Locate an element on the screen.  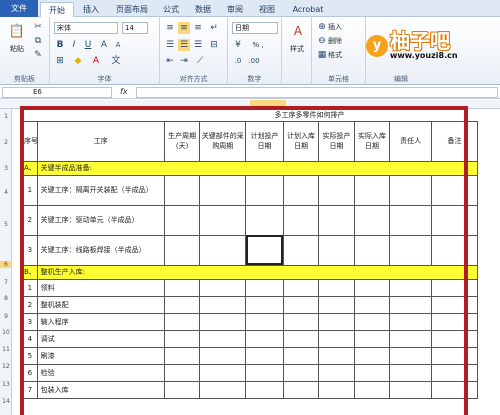
row-number: 1 is located at coordinates (6, 116).